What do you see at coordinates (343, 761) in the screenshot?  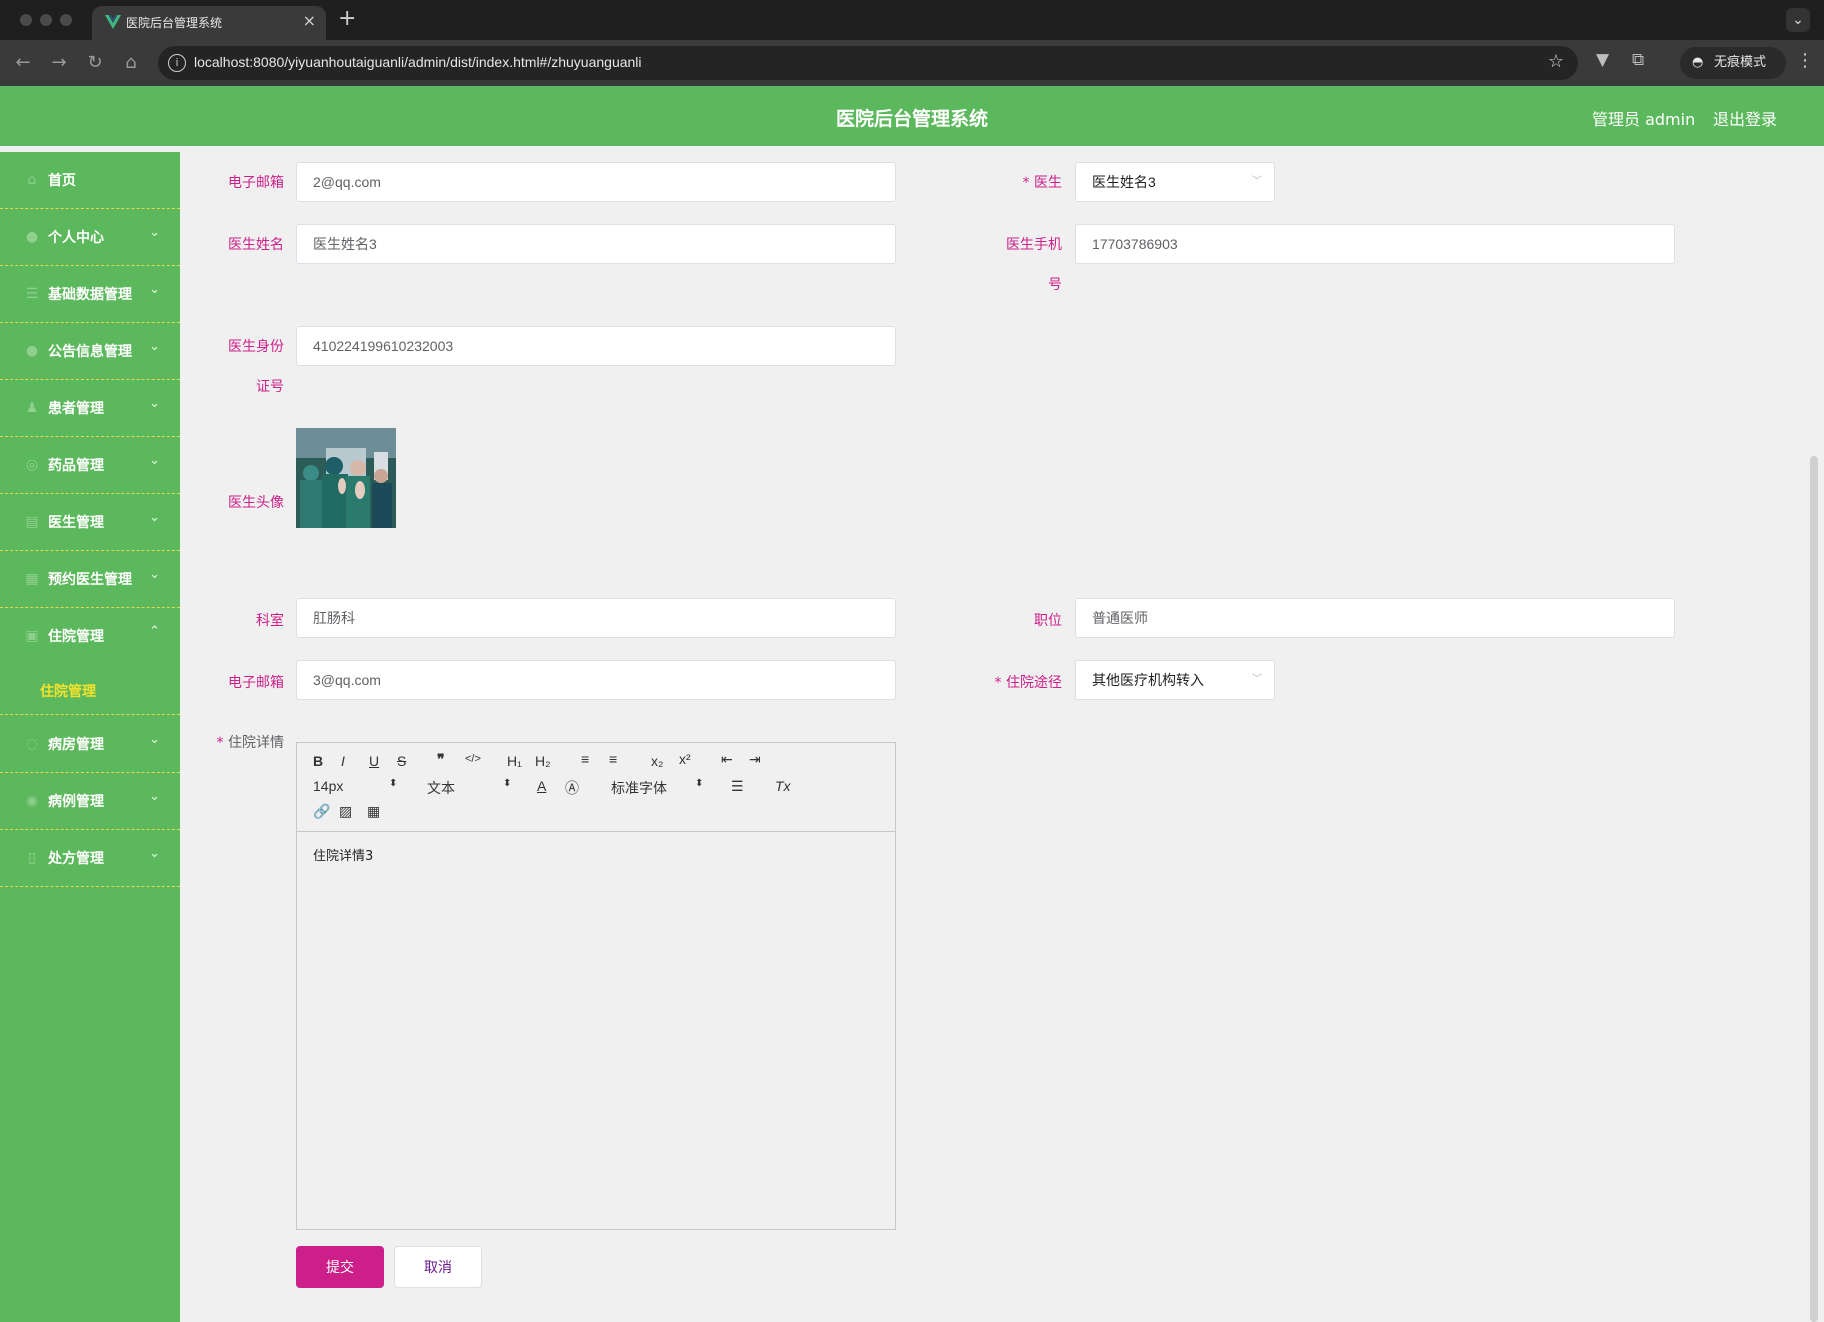 I see `italic-icon: I` at bounding box center [343, 761].